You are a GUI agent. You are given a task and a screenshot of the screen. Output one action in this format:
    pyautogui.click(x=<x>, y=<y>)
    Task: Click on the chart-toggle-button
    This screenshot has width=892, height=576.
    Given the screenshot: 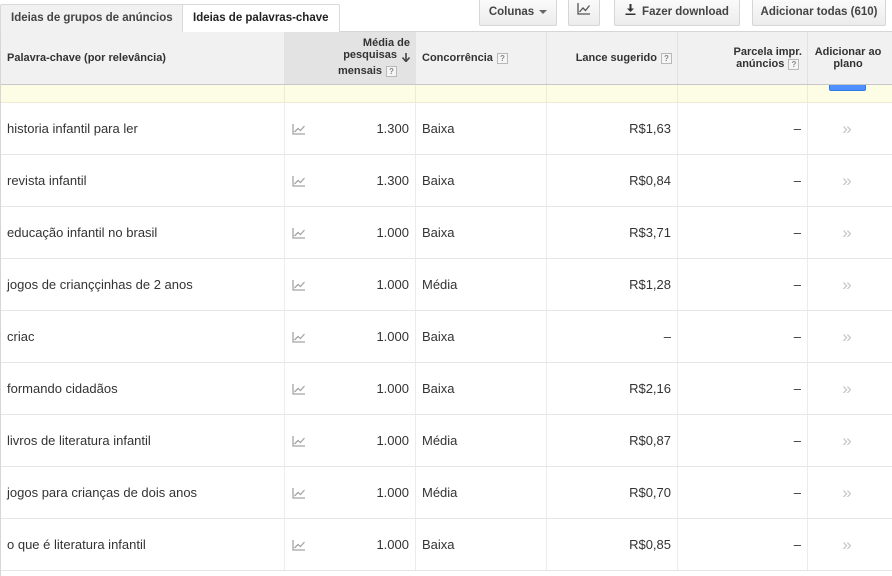 What is the action you would take?
    pyautogui.click(x=584, y=13)
    